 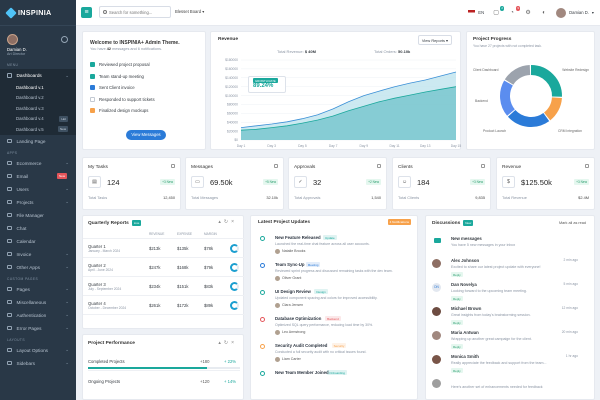 I want to click on todo-item: Reviewed project proposal, so click(x=146, y=65).